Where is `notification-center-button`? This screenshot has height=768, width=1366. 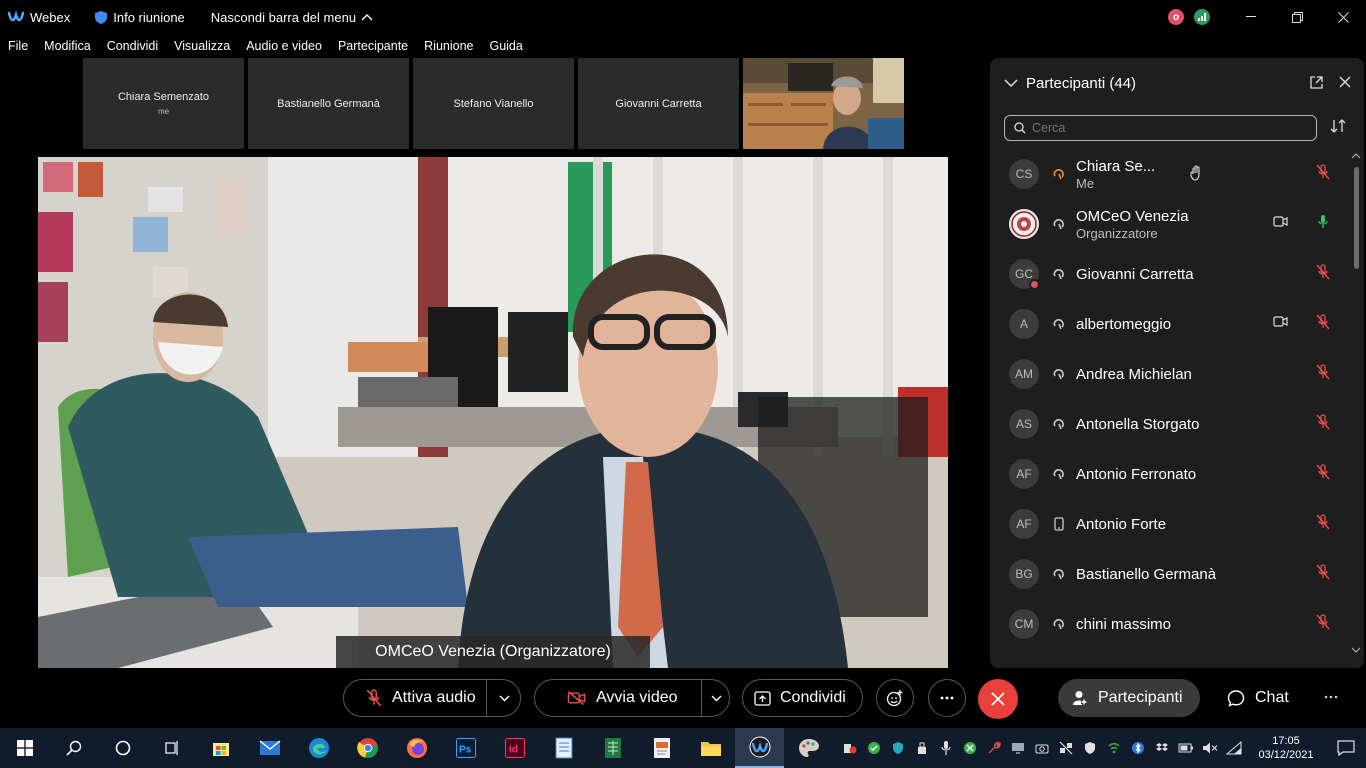
notification-center-button is located at coordinates (1346, 748).